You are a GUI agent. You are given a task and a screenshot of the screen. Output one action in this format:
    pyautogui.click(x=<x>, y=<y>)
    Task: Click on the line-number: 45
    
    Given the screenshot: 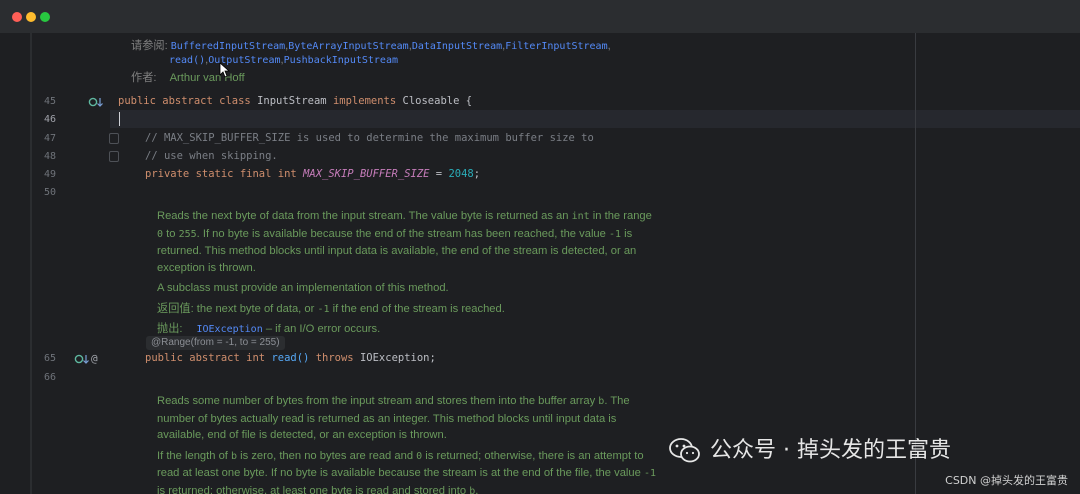 What is the action you would take?
    pyautogui.click(x=49, y=101)
    